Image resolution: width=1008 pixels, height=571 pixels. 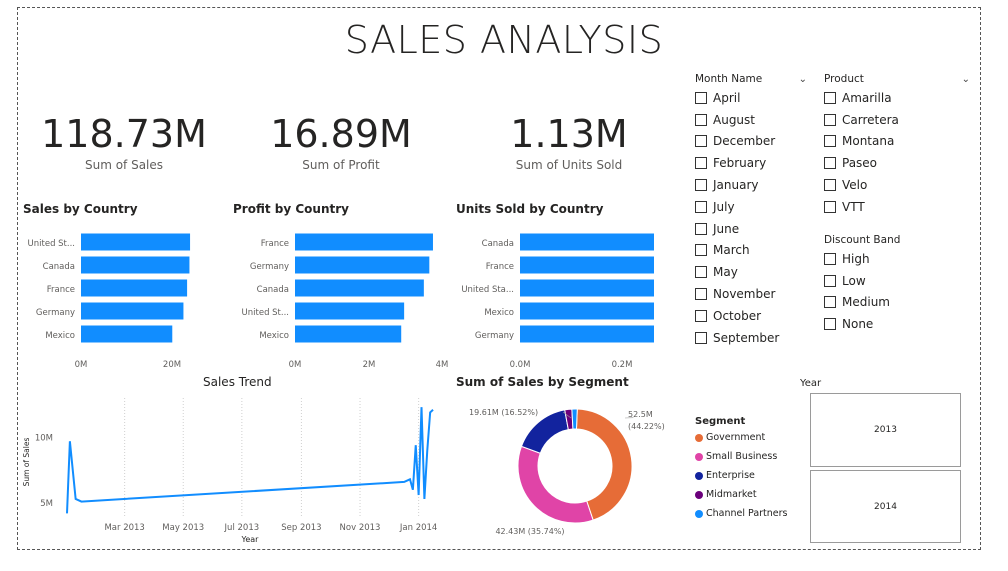 I want to click on slicer-option-may: May, so click(x=751, y=272).